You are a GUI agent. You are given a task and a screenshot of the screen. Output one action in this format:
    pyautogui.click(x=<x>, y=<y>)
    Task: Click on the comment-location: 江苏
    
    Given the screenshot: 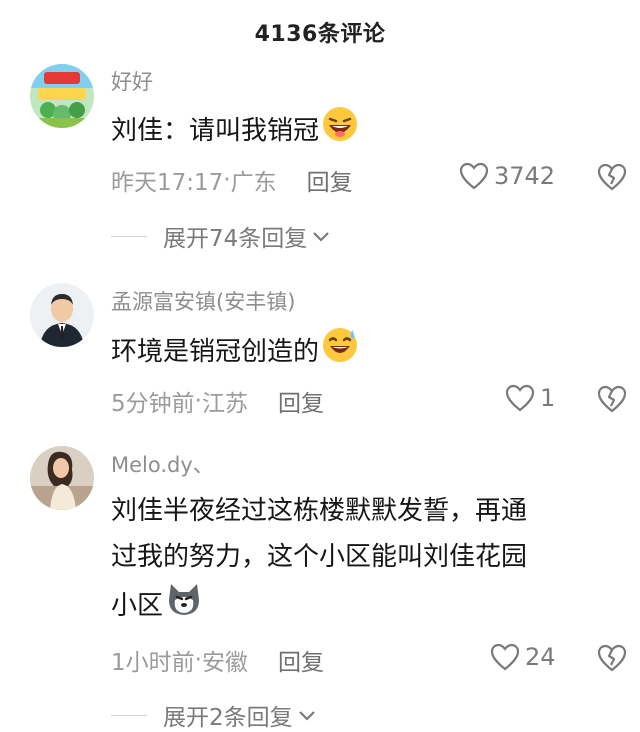 What is the action you would take?
    pyautogui.click(x=224, y=404)
    